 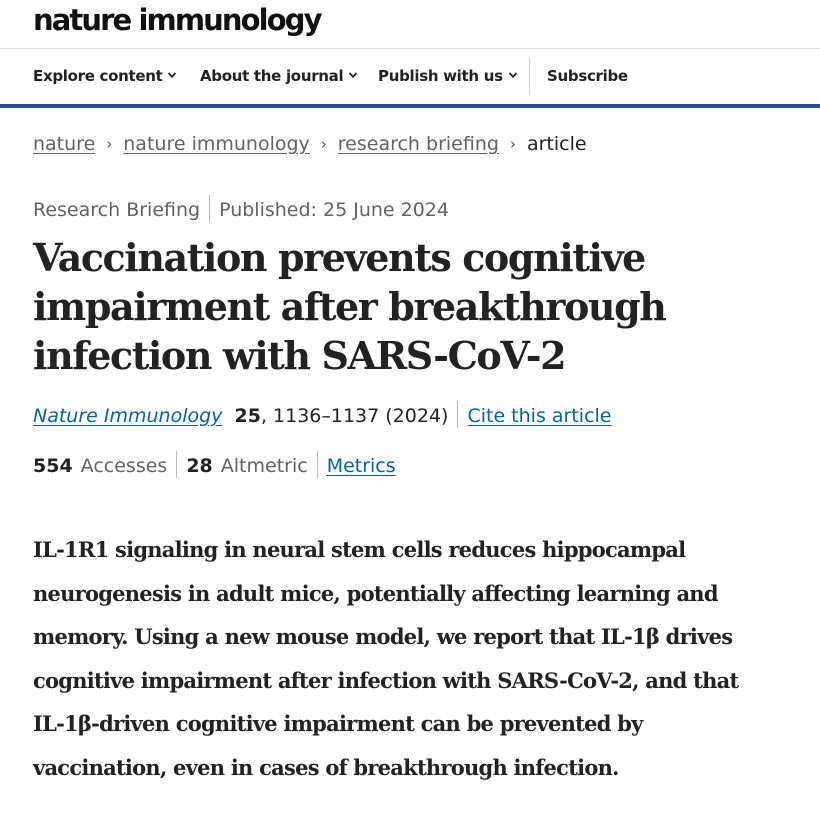 I want to click on title-line: infection with SARS-CoV-2, so click(x=300, y=355).